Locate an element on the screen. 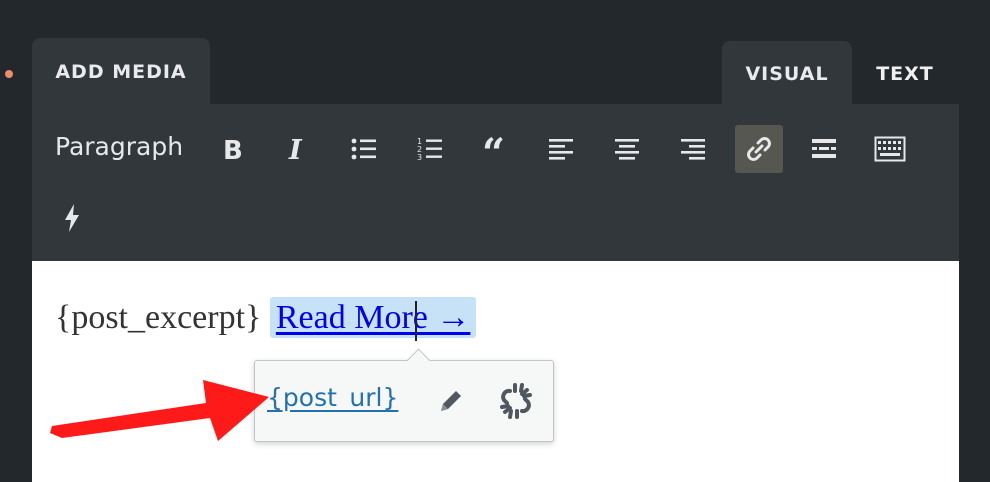  svg-text: 3 is located at coordinates (419, 157).